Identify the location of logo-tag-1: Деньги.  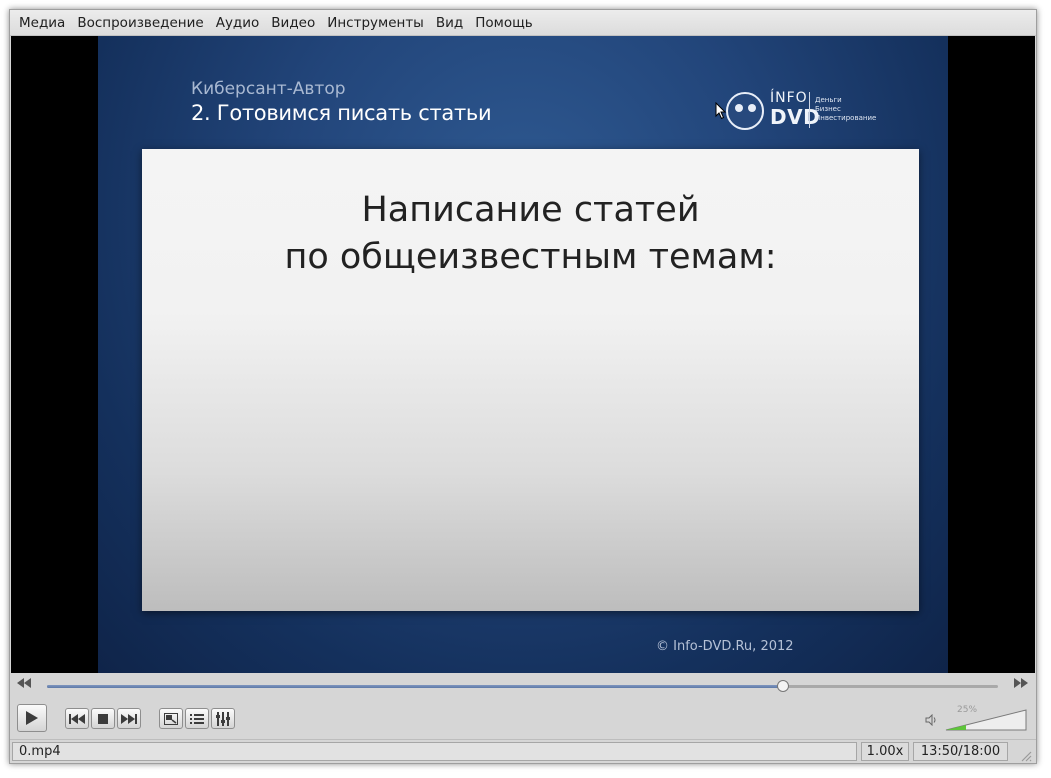
(828, 100).